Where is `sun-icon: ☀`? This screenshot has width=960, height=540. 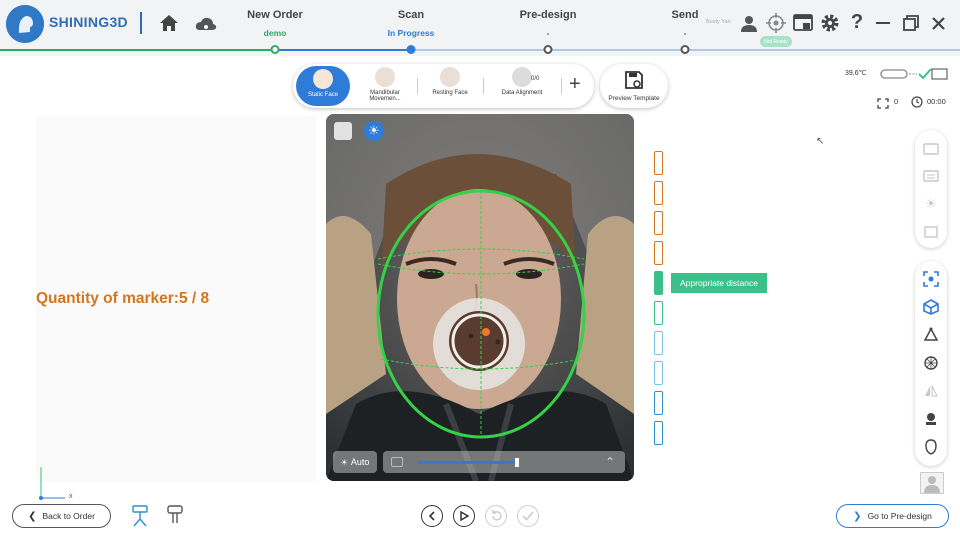
sun-icon: ☀ is located at coordinates (344, 462).